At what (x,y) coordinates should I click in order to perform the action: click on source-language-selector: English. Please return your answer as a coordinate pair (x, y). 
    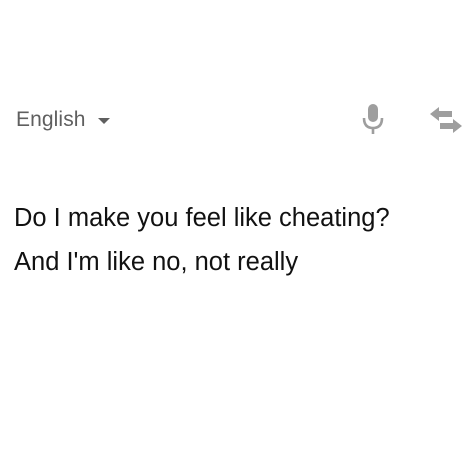
    Looking at the image, I should click on (63, 120).